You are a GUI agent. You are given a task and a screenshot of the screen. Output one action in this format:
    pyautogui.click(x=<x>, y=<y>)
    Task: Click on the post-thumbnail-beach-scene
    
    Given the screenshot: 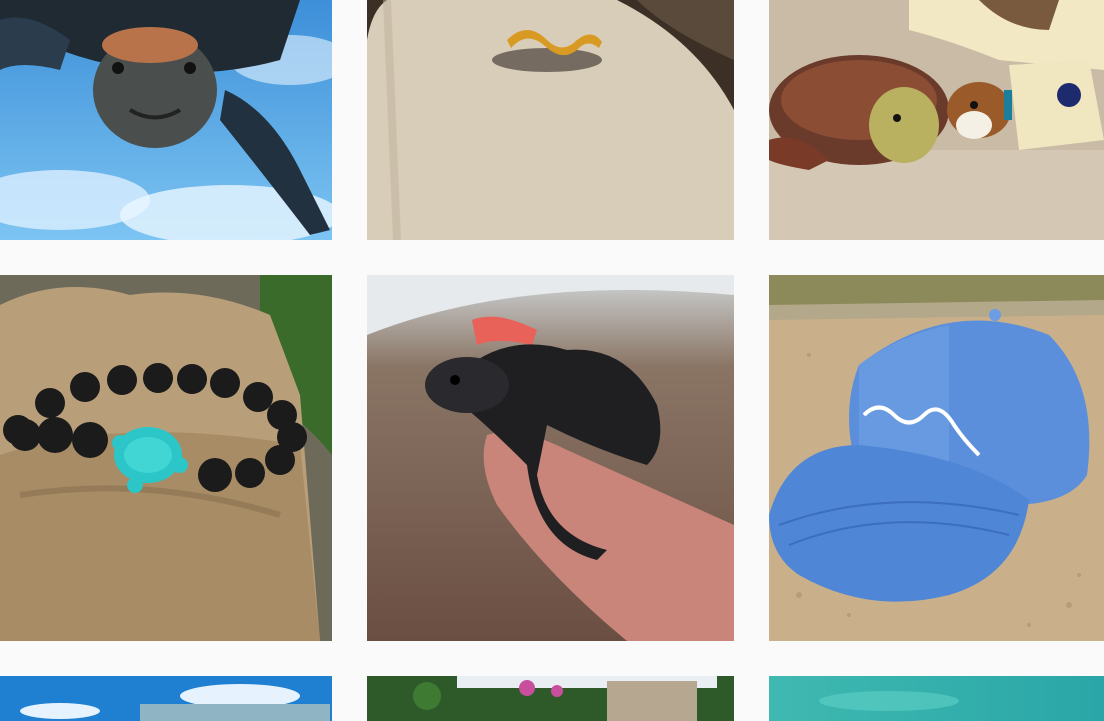 What is the action you would take?
    pyautogui.click(x=166, y=698)
    